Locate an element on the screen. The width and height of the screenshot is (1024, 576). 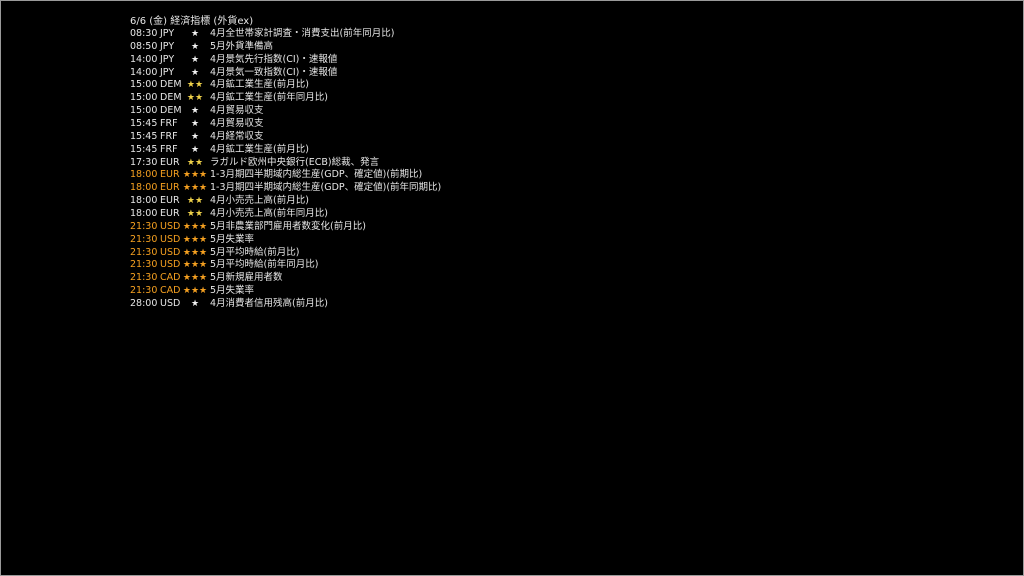
event-time: 17:30 is located at coordinates (144, 162).